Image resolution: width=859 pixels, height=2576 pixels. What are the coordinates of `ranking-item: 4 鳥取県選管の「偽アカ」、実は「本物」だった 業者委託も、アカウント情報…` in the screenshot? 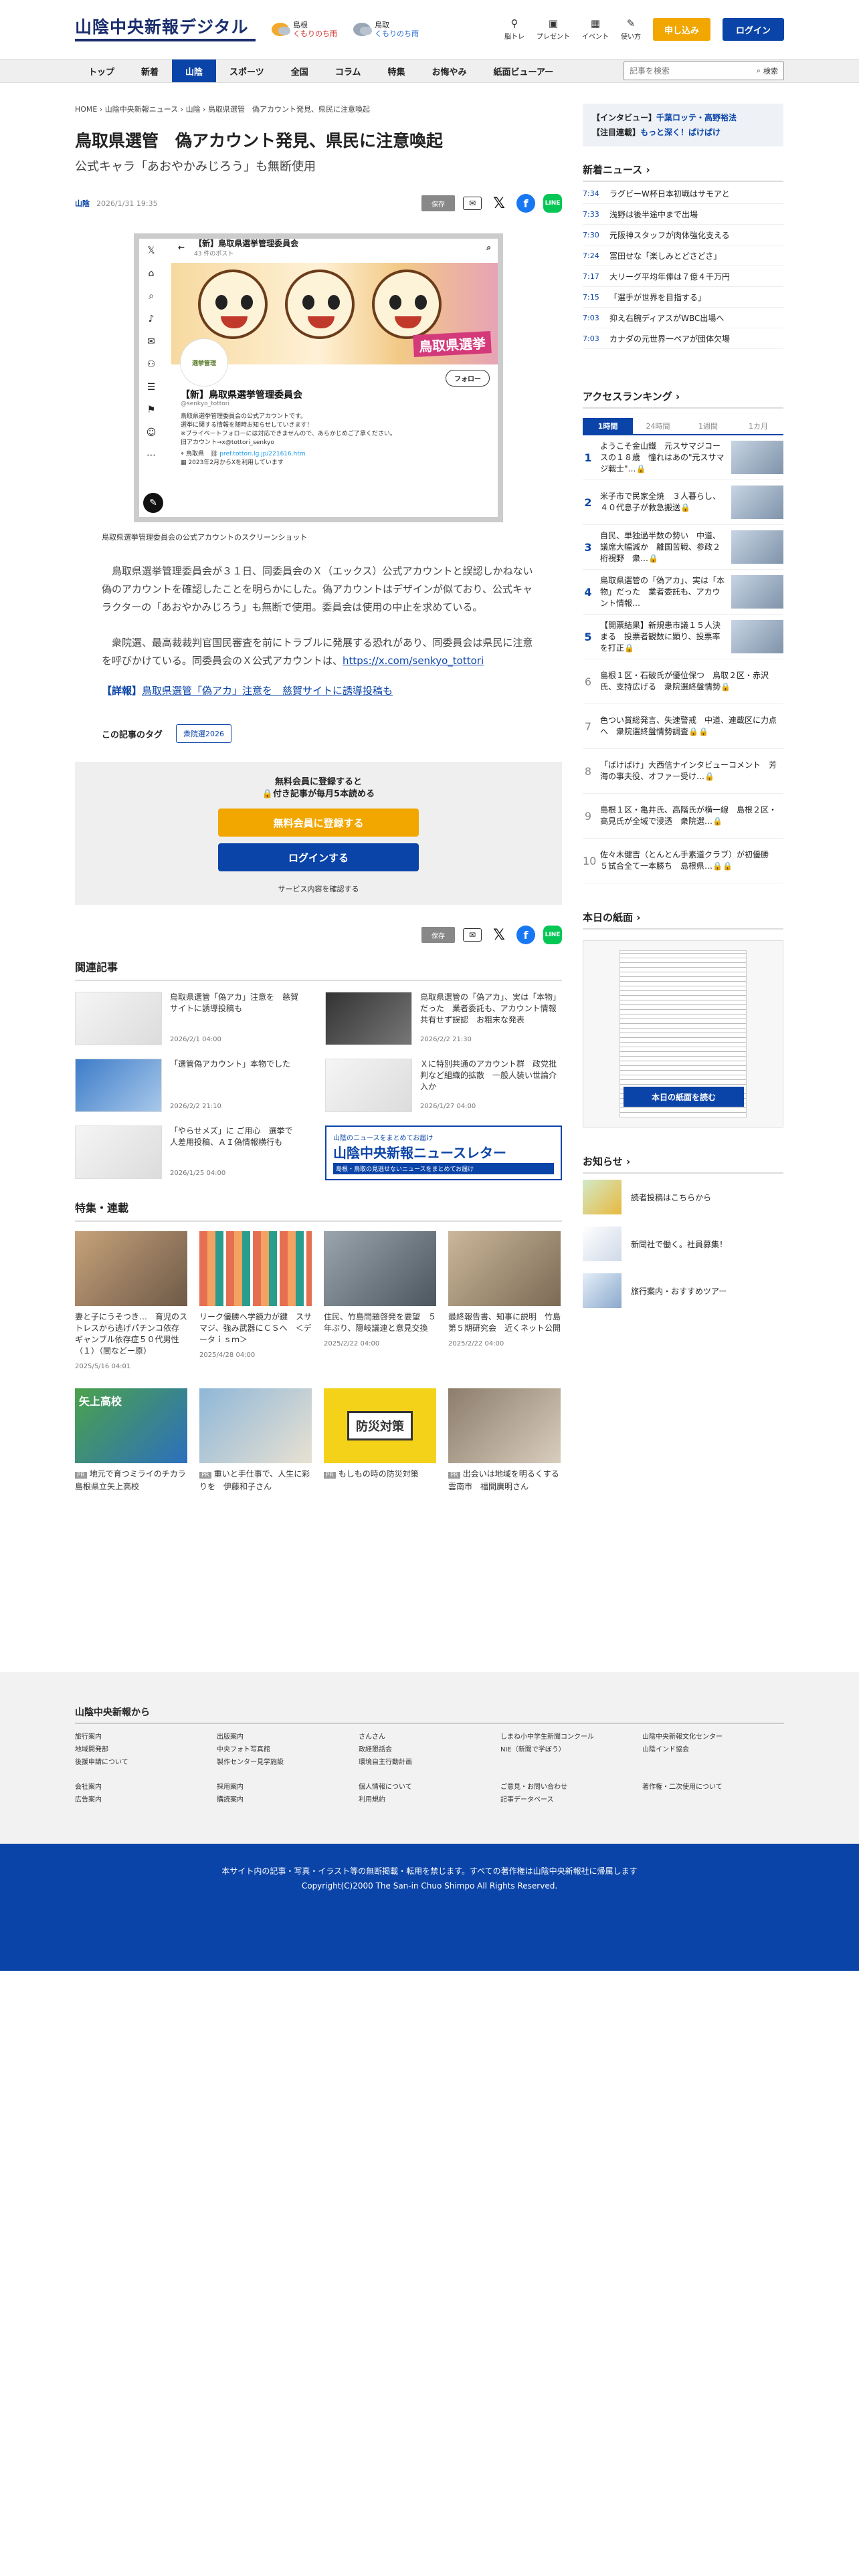 It's located at (683, 592).